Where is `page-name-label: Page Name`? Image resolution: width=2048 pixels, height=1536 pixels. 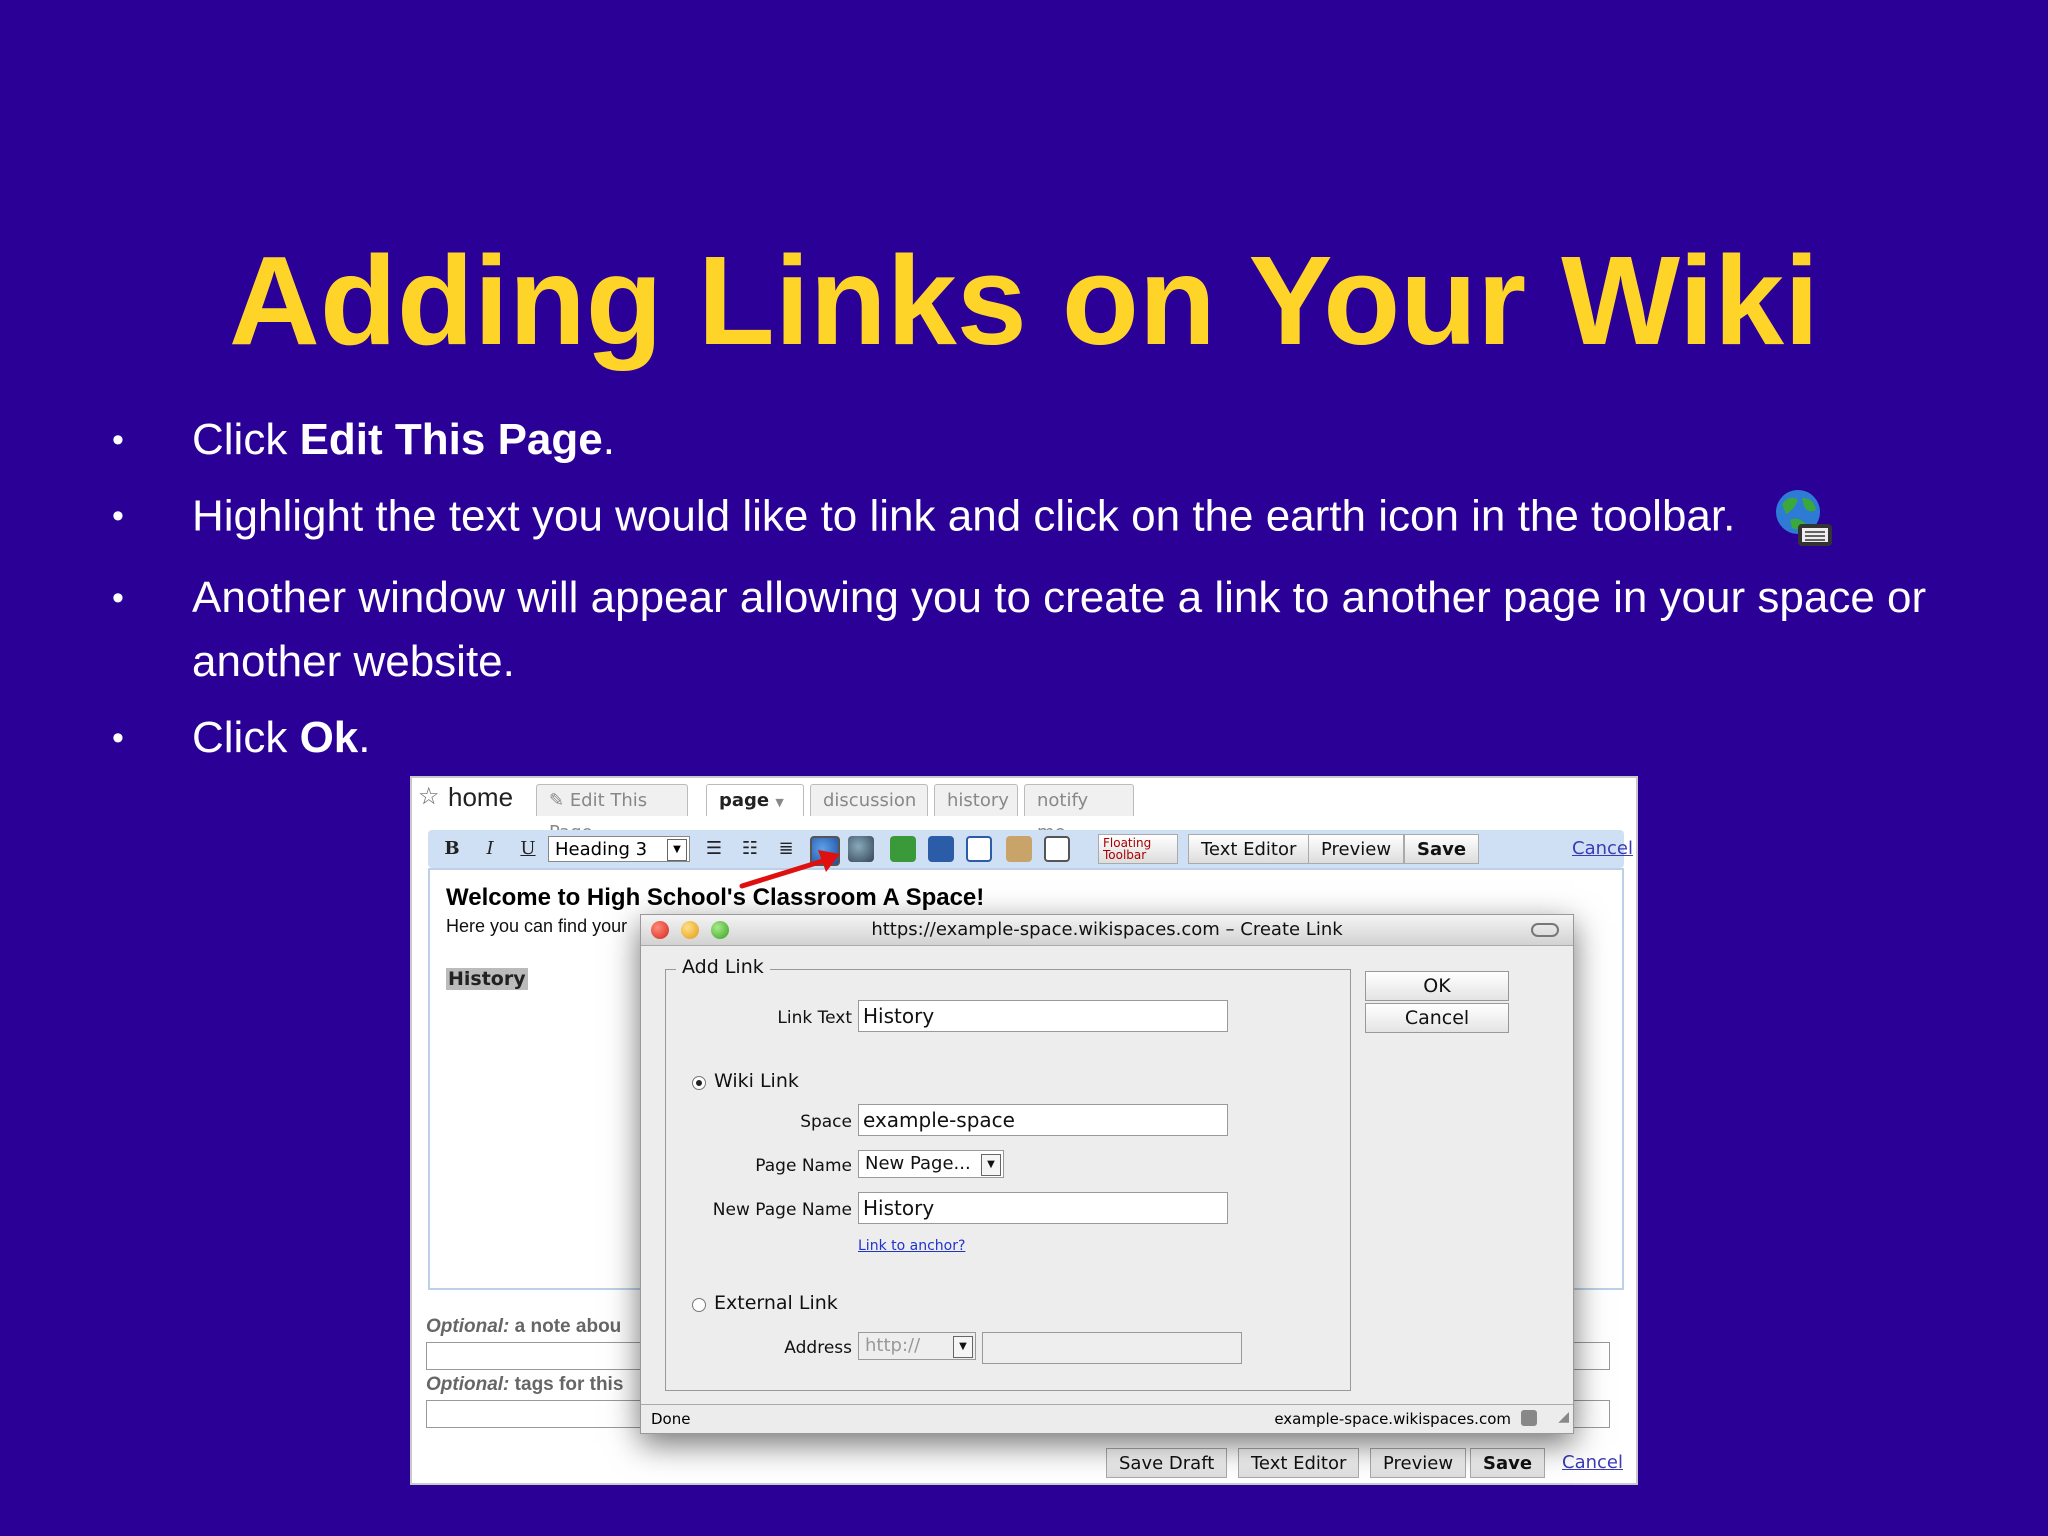 page-name-label: Page Name is located at coordinates (803, 1166).